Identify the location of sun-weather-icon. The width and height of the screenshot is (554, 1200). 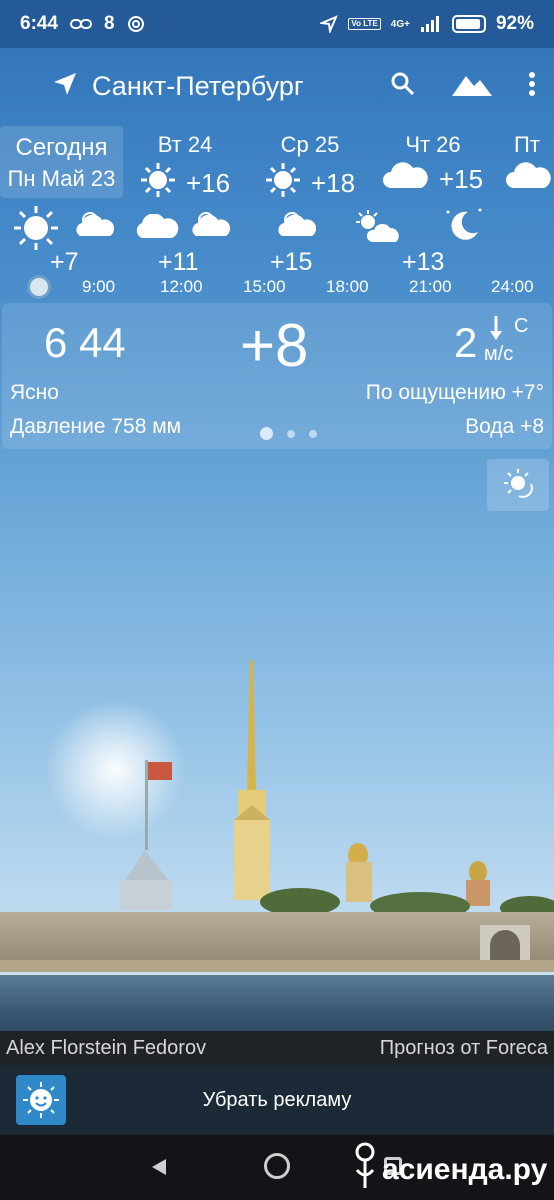
(518, 485).